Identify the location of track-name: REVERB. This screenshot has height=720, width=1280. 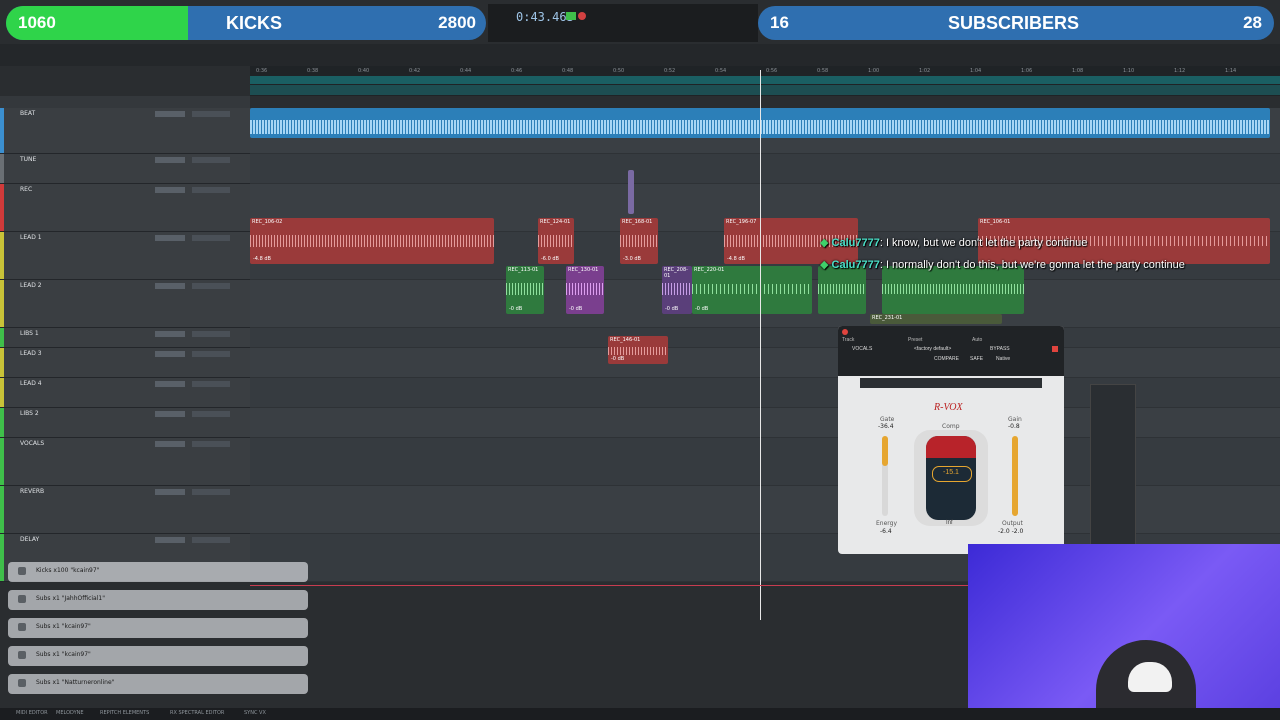
(32, 491).